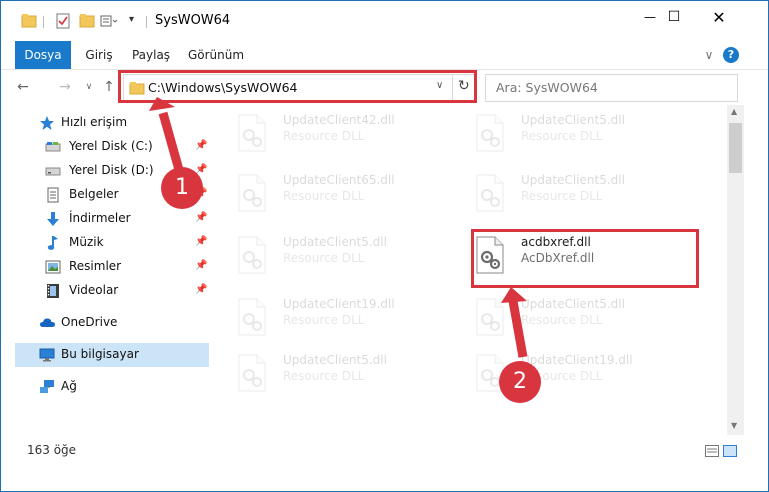 The height and width of the screenshot is (492, 769). I want to click on arrow-1-head, so click(162, 104).